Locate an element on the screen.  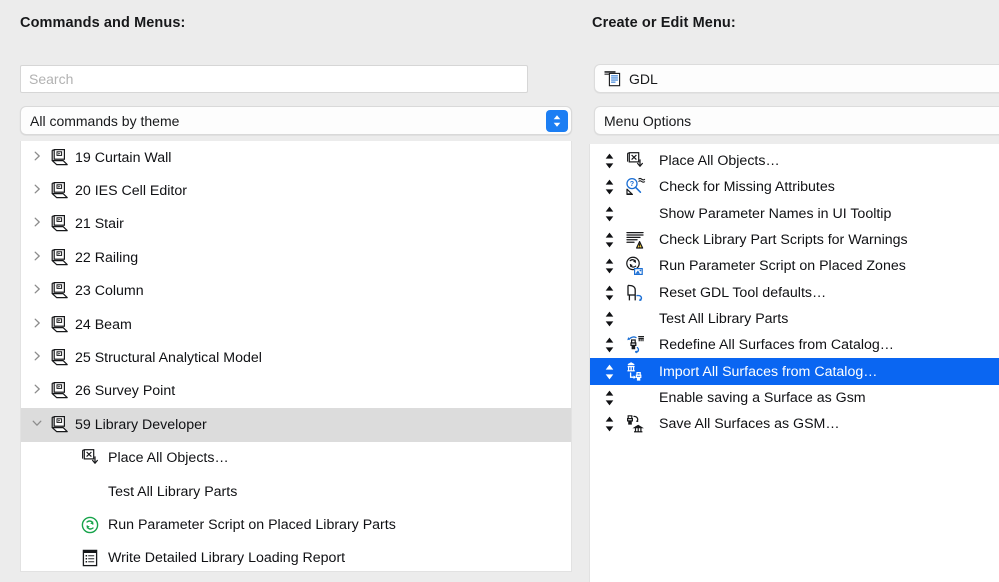
tree-item-label: 24 Beam is located at coordinates (103, 324).